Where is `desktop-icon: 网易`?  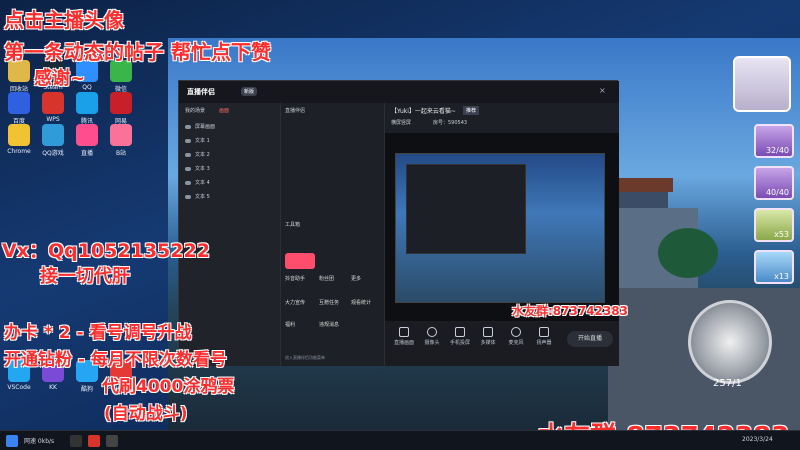
desktop-icon: 网易 is located at coordinates (121, 108).